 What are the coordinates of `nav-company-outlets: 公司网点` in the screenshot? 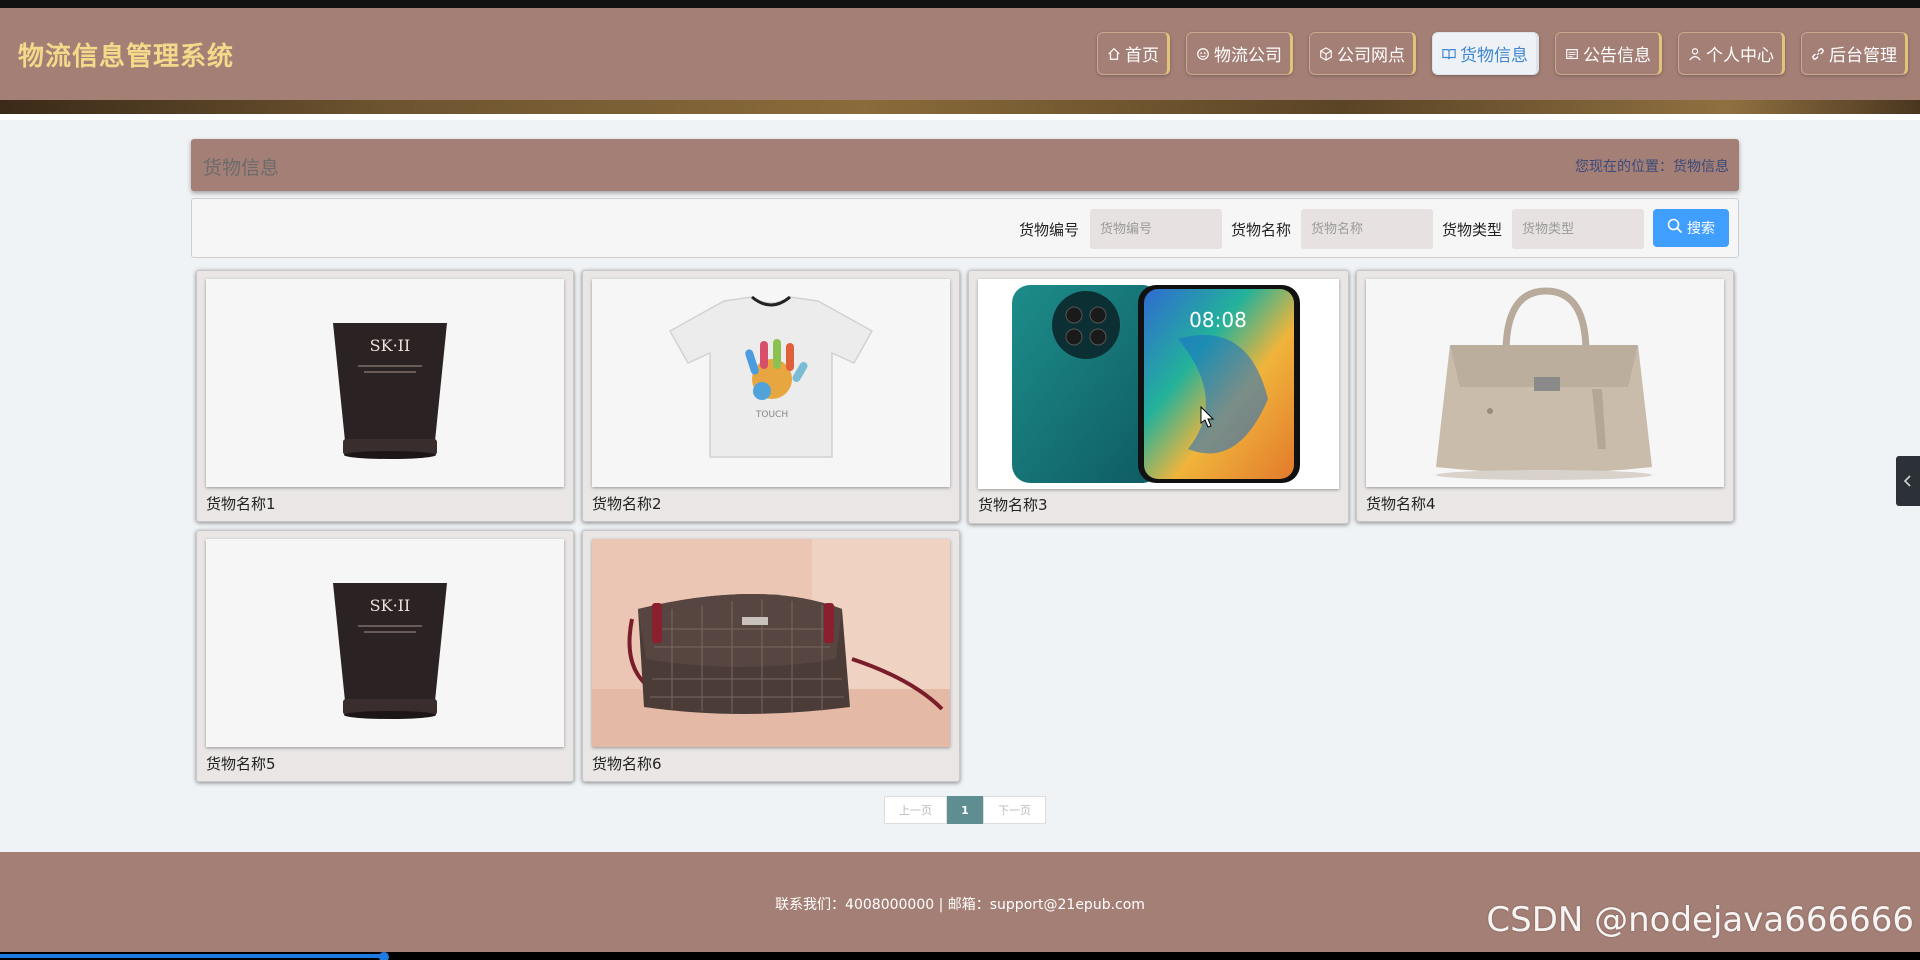 It's located at (1362, 53).